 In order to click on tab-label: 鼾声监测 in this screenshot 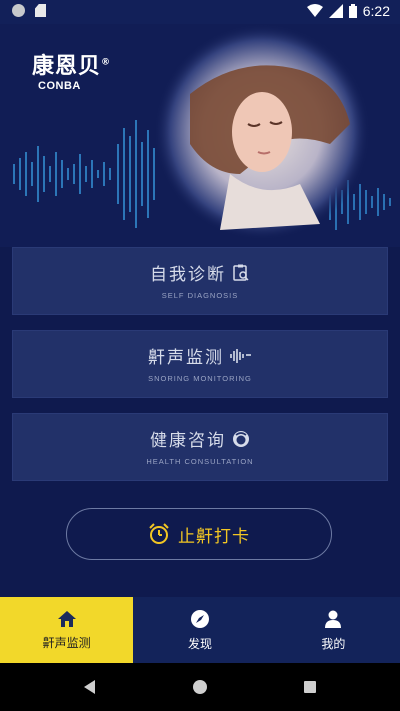, I will do `click(66, 642)`.